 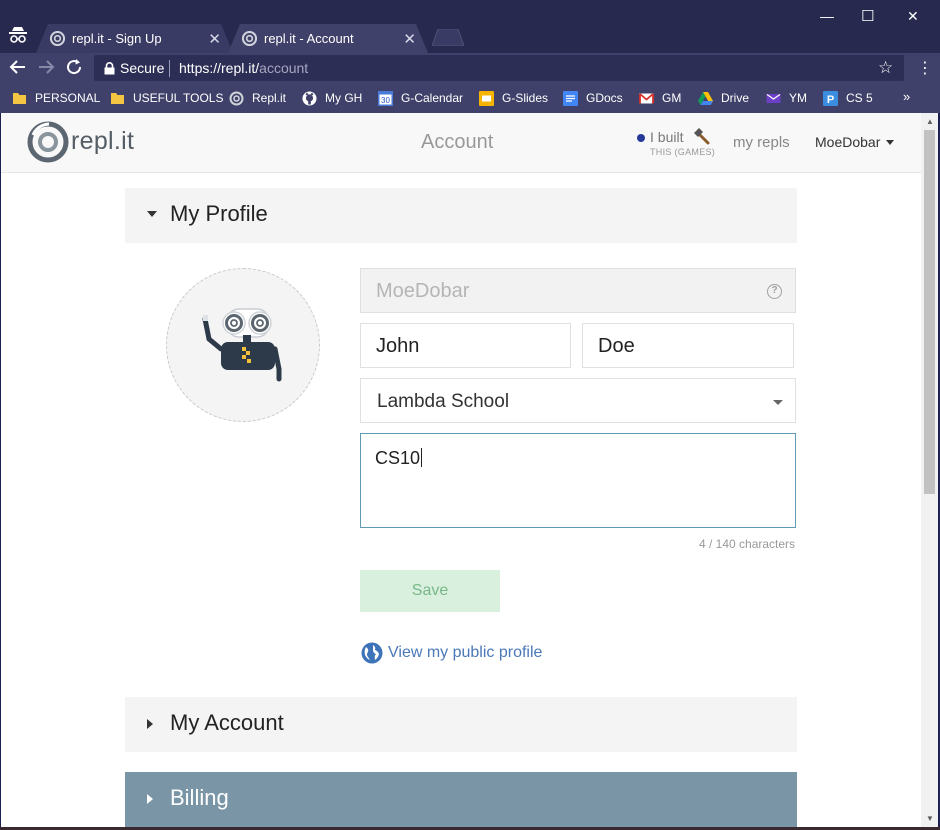 I want to click on tab-account: repl.it - Account ✕, so click(x=328, y=38).